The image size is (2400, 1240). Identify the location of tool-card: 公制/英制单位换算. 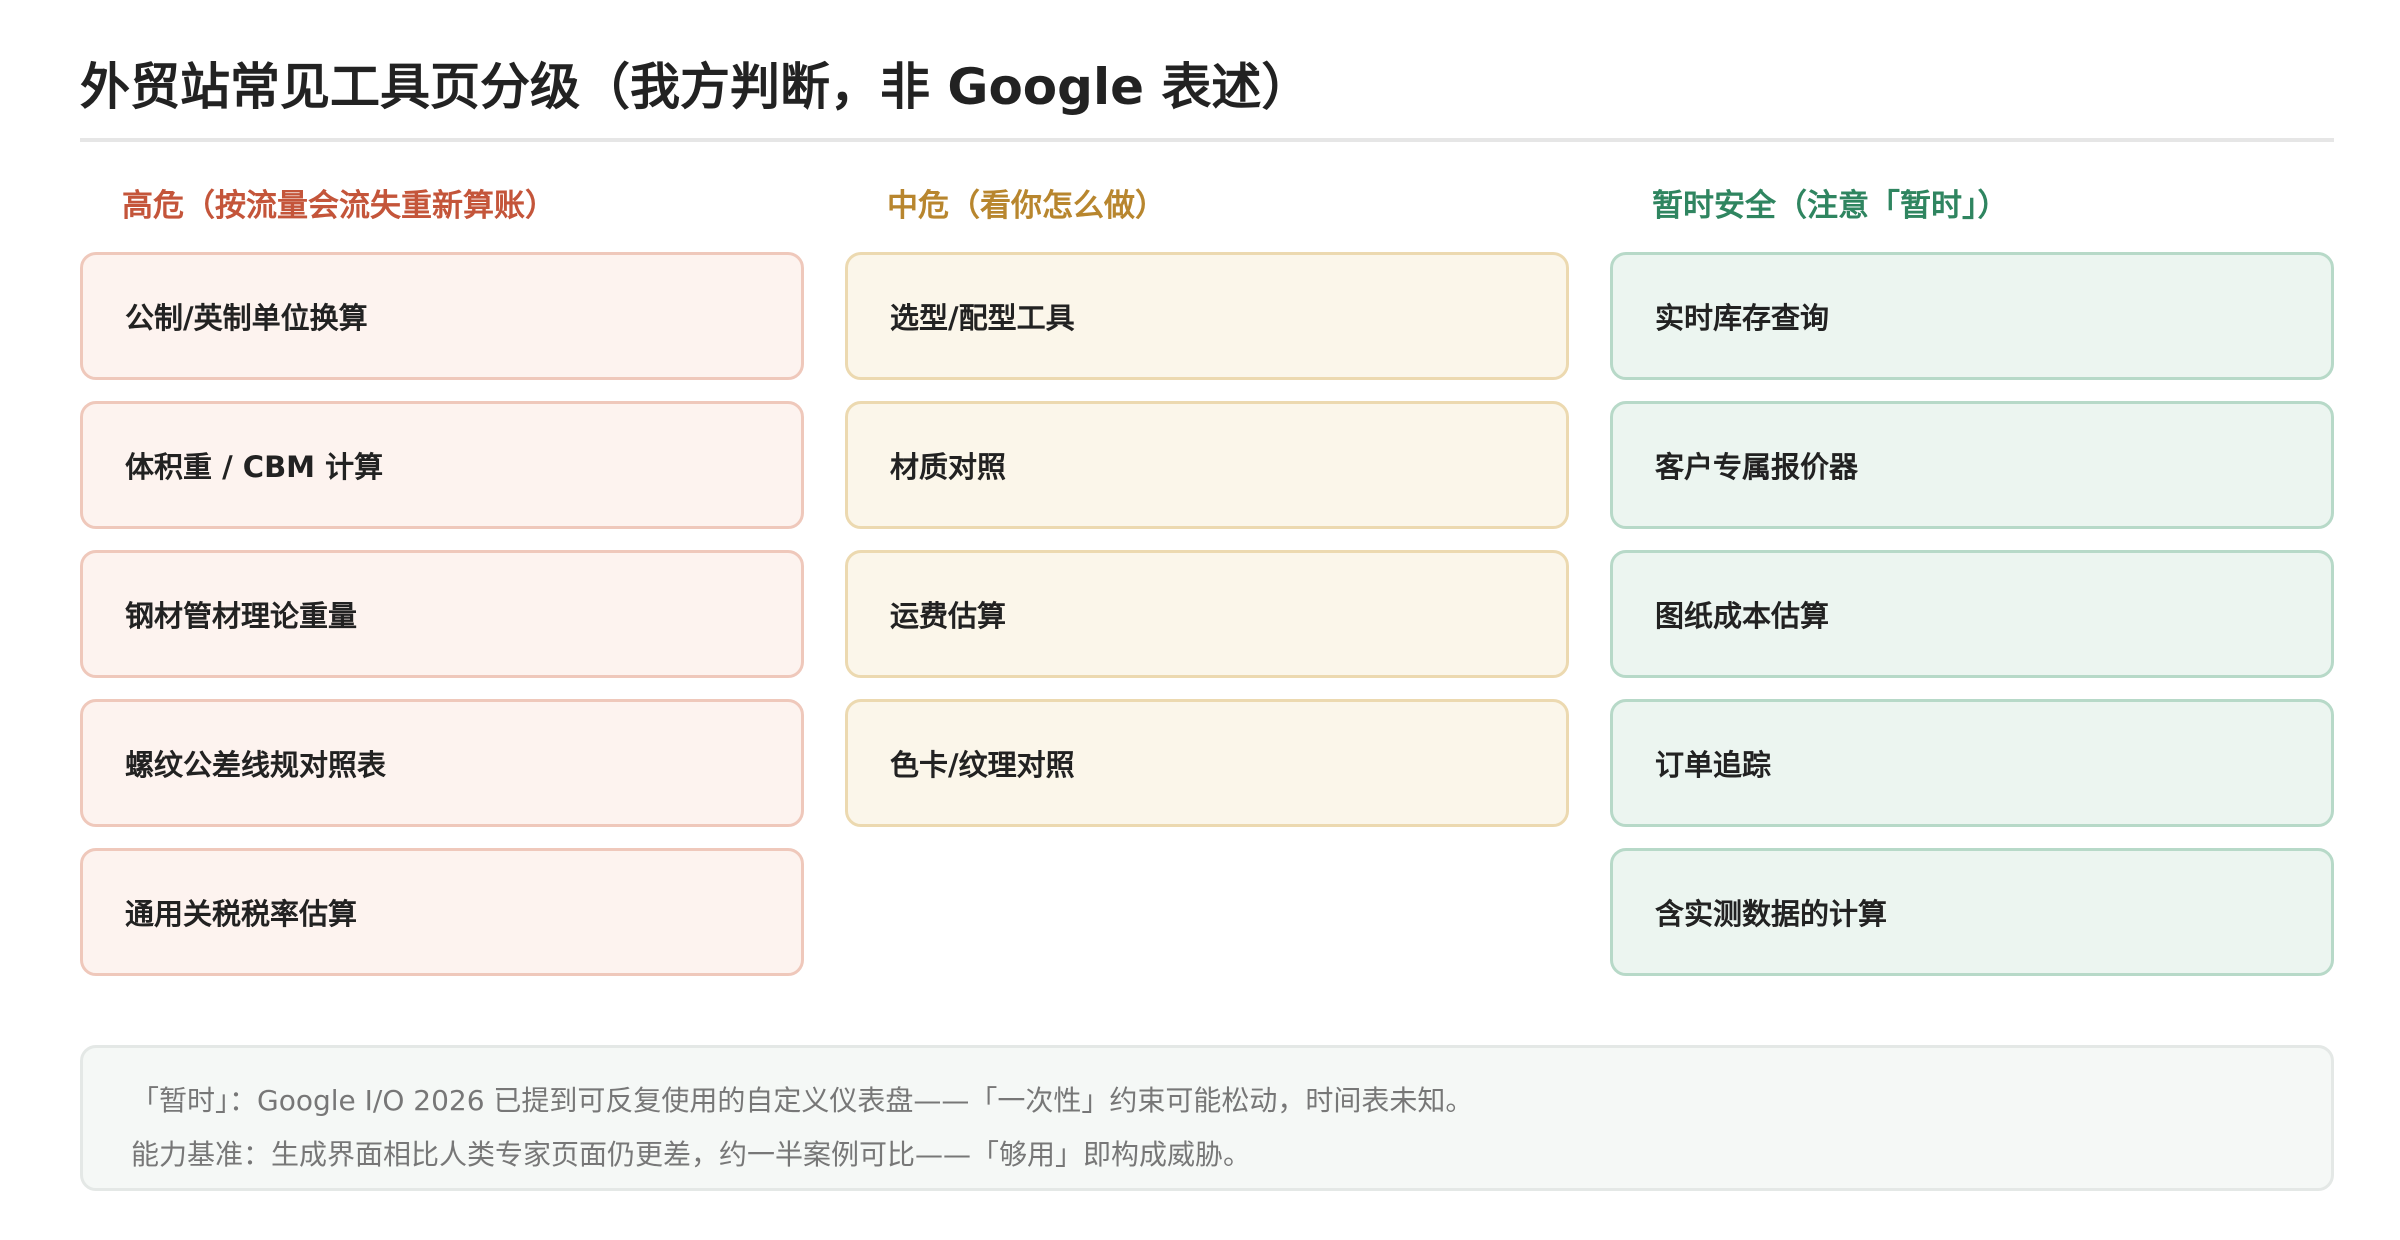
(442, 316).